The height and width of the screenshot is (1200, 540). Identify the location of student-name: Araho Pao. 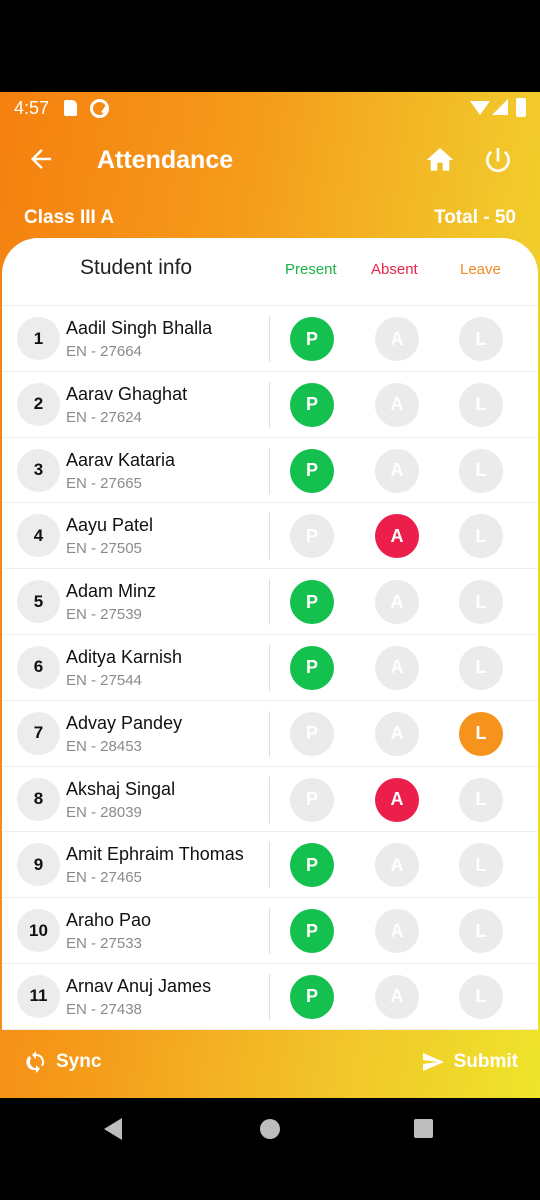
(109, 920).